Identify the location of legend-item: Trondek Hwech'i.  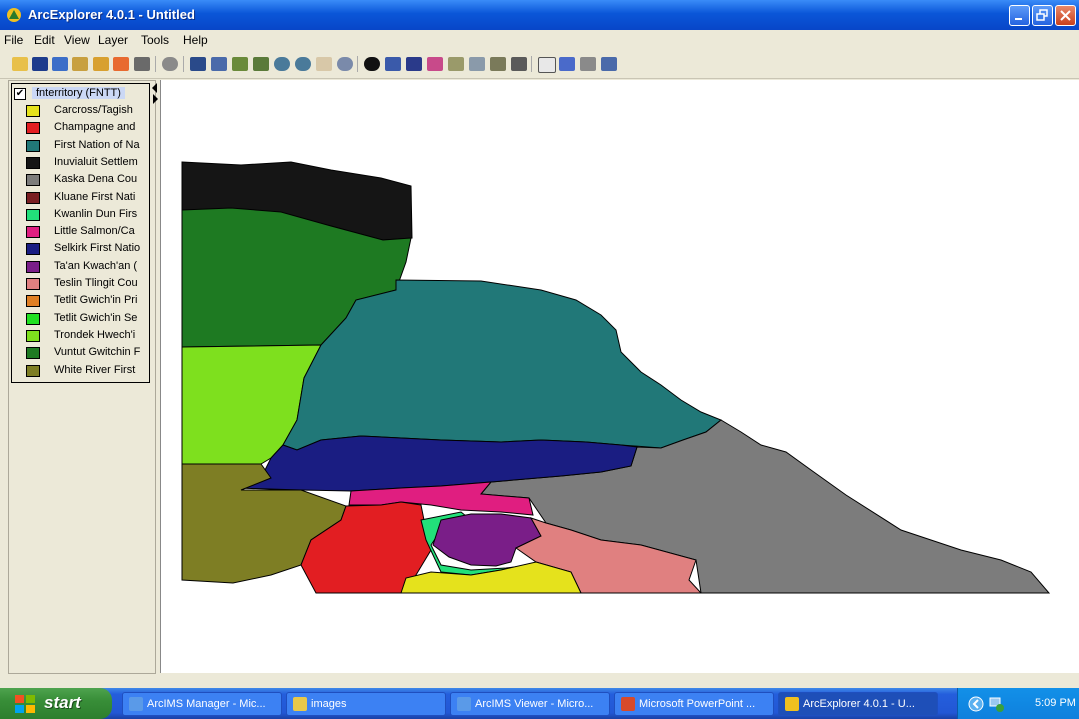
(87, 336).